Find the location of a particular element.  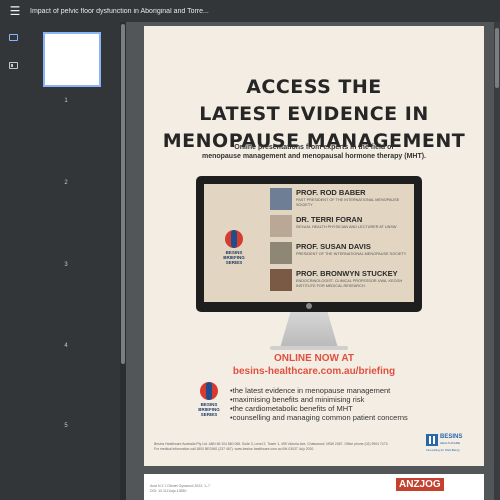

monitor-stand is located at coordinates (309, 330).